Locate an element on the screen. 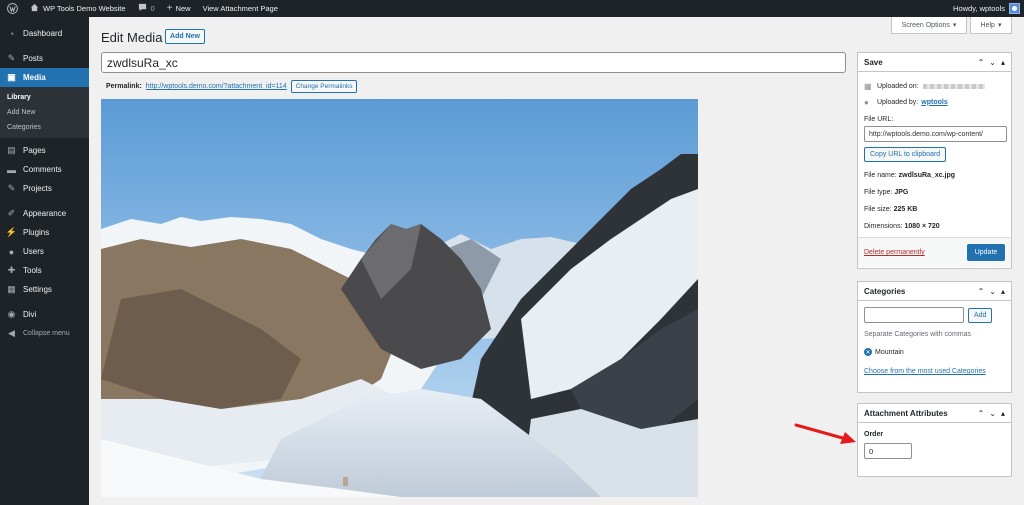 Image resolution: width=1024 pixels, height=505 pixels. media-icon: ▣ is located at coordinates (11, 77).